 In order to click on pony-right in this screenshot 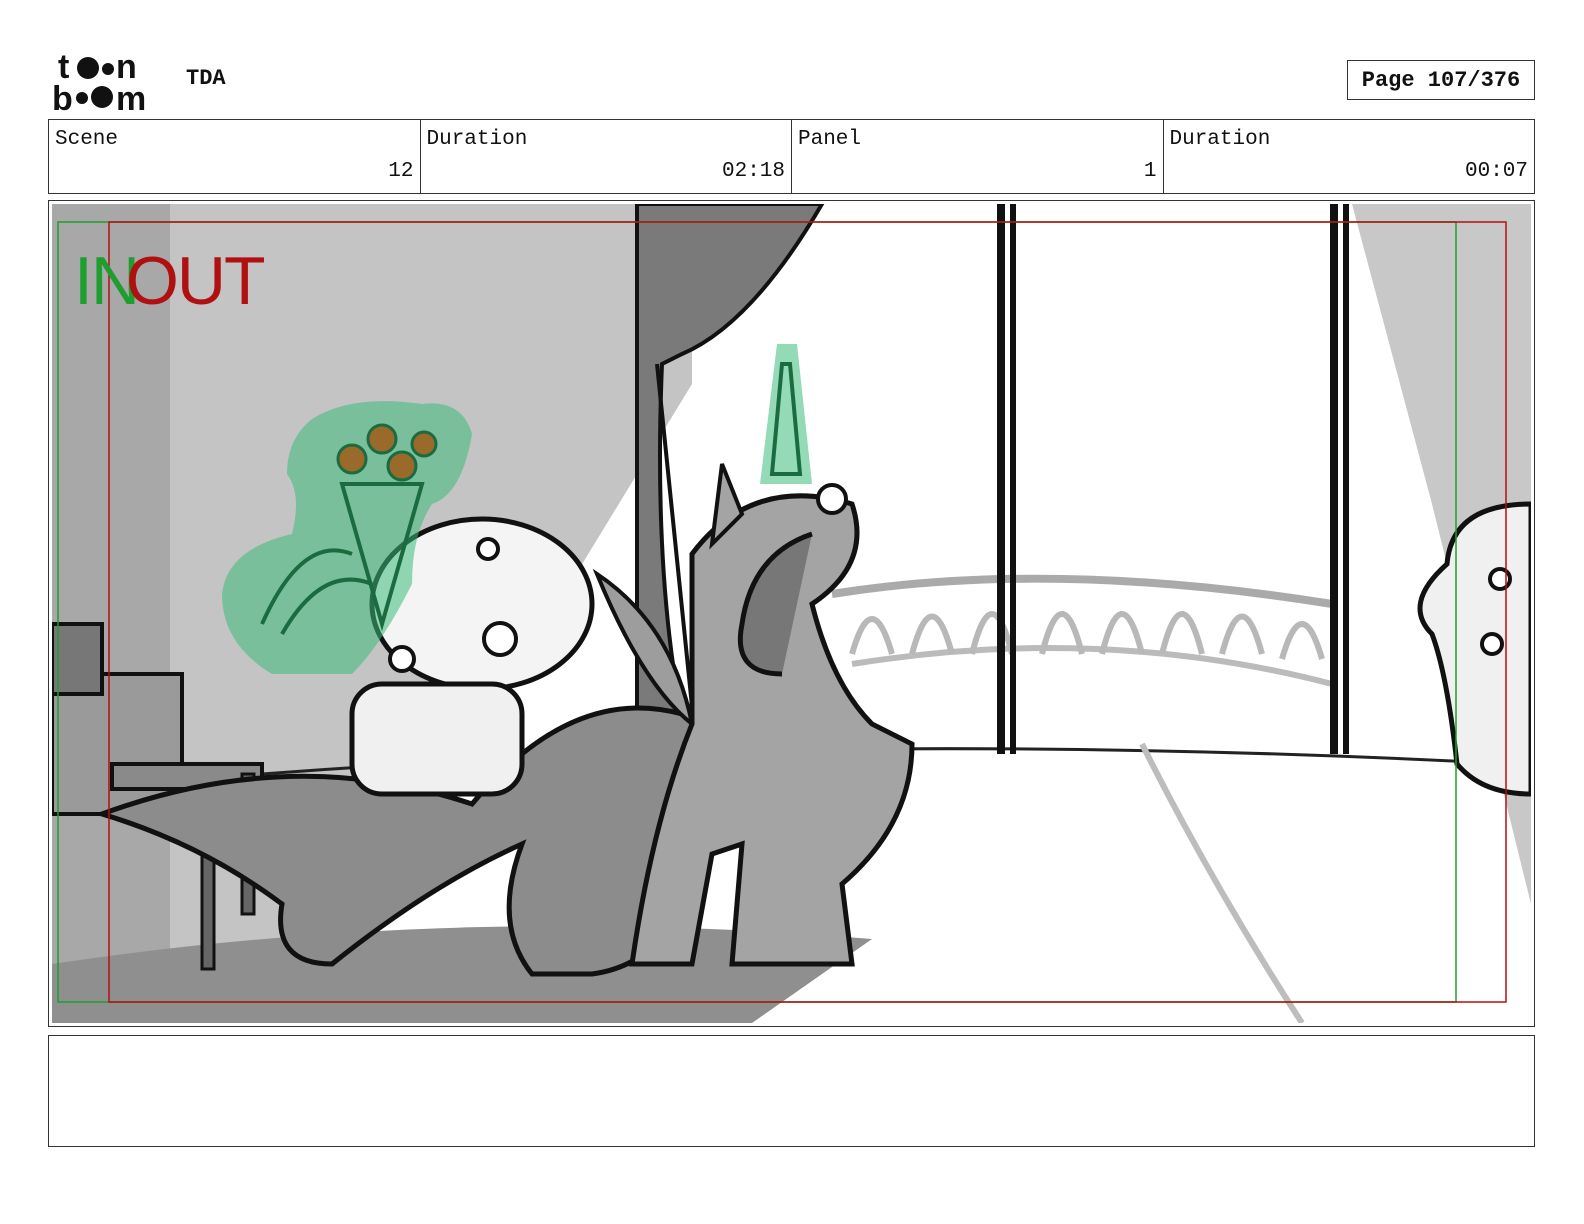, I will do `click(1474, 649)`.